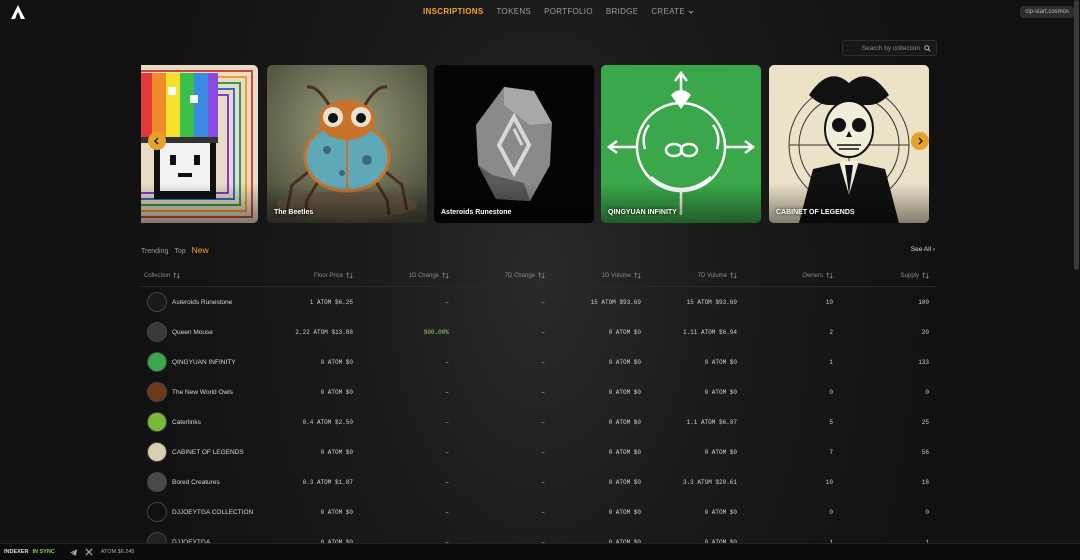 The image size is (1080, 560). I want to click on carousel-next-button, so click(920, 141).